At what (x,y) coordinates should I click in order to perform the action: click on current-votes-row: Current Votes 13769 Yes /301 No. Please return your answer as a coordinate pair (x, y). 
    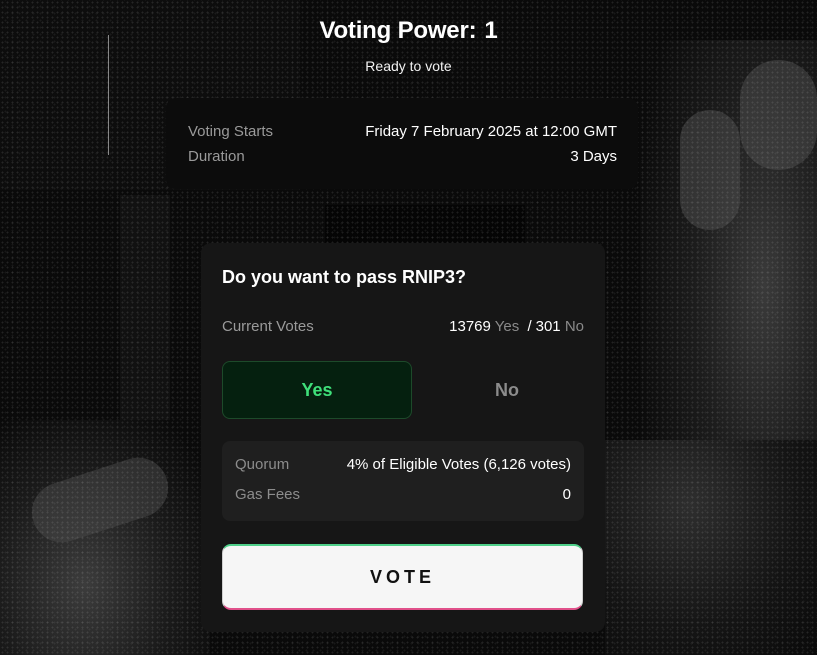
    Looking at the image, I should click on (403, 326).